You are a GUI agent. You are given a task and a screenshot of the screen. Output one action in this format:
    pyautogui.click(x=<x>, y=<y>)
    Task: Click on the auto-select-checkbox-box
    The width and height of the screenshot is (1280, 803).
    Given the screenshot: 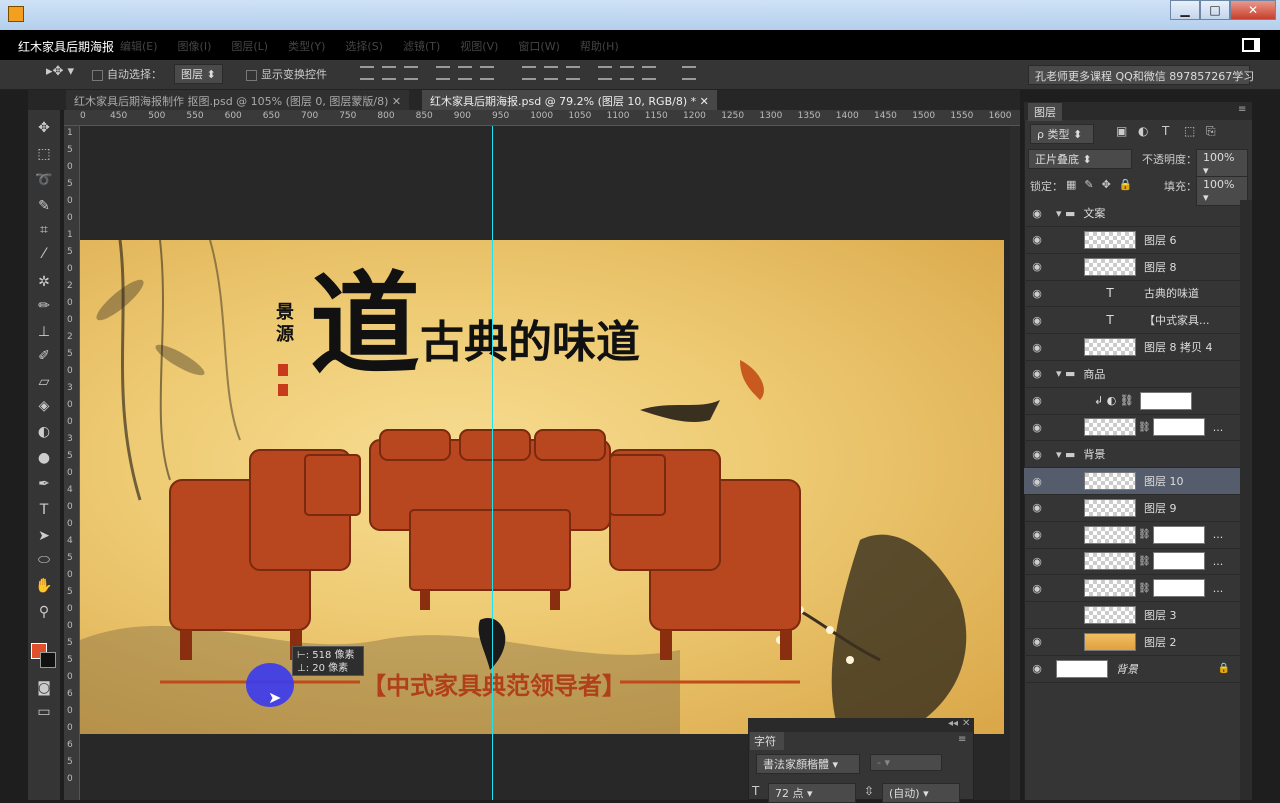 What is the action you would take?
    pyautogui.click(x=97, y=75)
    